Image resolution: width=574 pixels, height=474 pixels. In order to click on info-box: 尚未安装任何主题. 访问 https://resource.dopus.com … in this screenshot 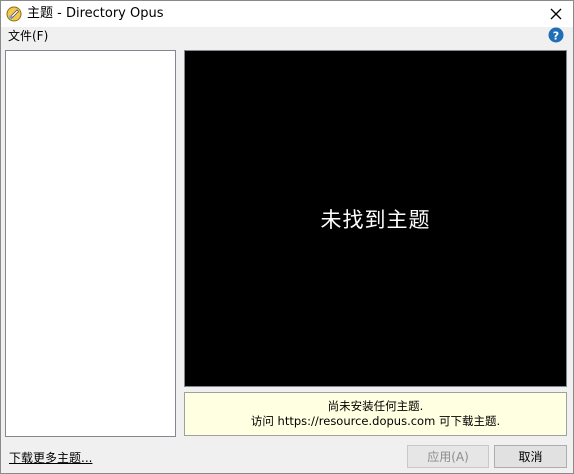, I will do `click(375, 414)`.